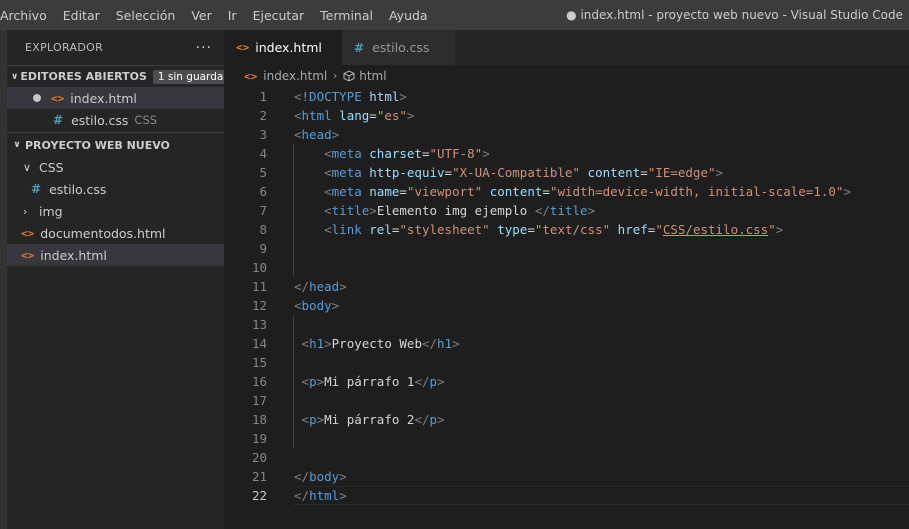 This screenshot has width=909, height=529. I want to click on code-line: 4 <meta charset="UTF-8">, so click(566, 153).